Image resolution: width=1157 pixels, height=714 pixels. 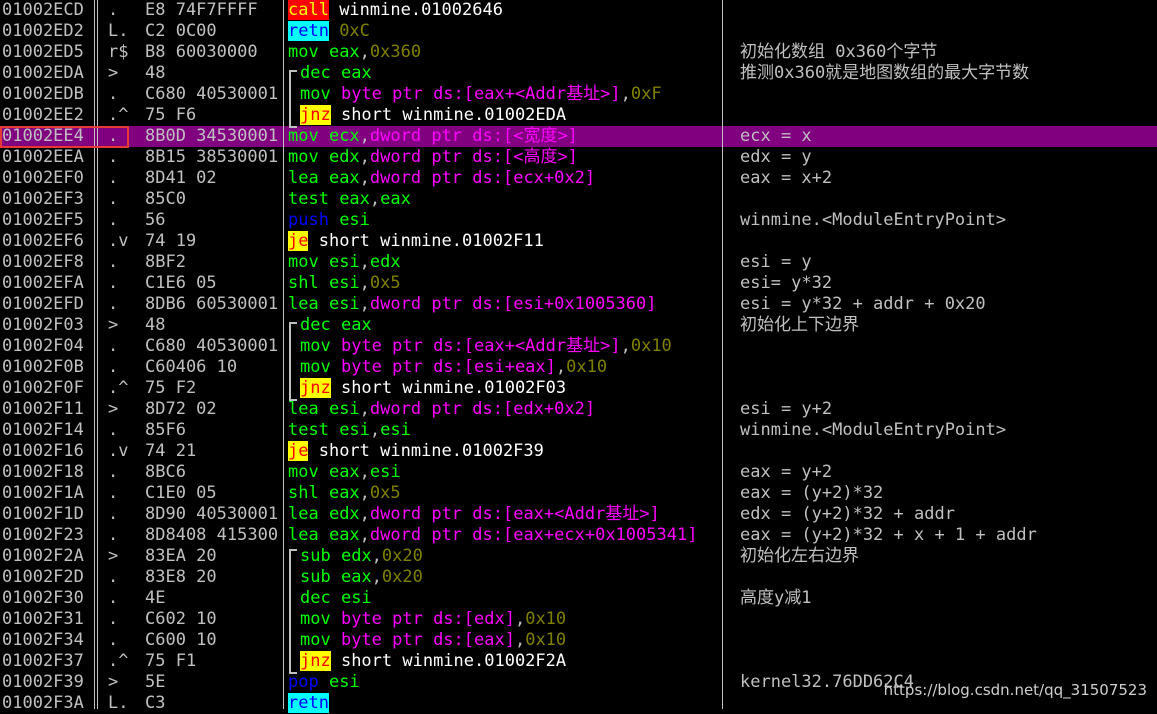 I want to click on disasm-row: 01002EF8. 8BF2 mov esi,edx esi = y, so click(x=578, y=262).